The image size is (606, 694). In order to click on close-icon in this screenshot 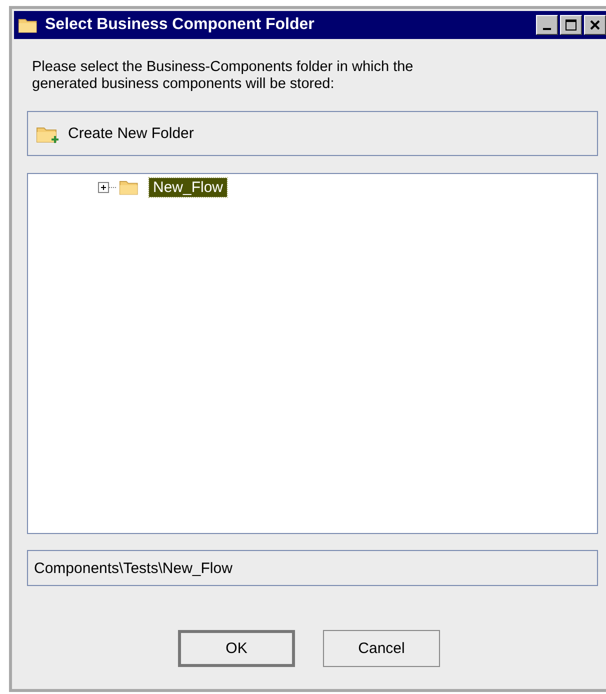, I will do `click(595, 25)`.